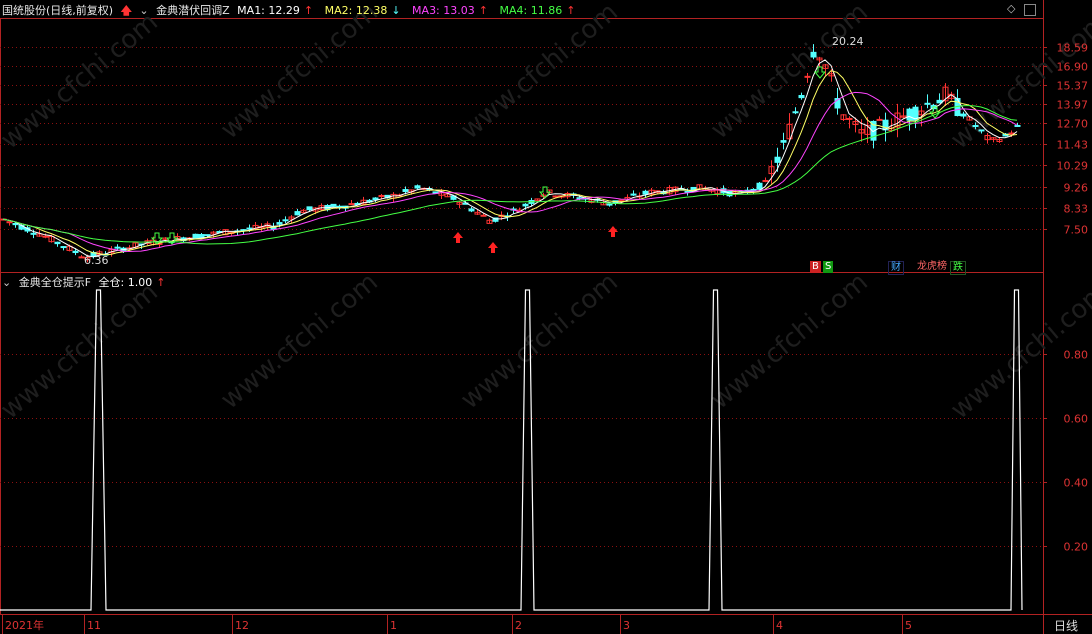 This screenshot has height=634, width=1092. What do you see at coordinates (1076, 547) in the screenshot?
I see `signal-axis-label: 0.20` at bounding box center [1076, 547].